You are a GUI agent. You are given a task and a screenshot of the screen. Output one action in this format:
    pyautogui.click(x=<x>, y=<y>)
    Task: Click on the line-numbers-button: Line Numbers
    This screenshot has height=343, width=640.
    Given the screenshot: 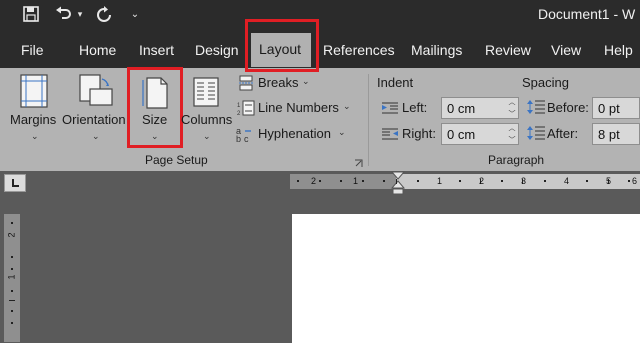 What is the action you would take?
    pyautogui.click(x=298, y=107)
    